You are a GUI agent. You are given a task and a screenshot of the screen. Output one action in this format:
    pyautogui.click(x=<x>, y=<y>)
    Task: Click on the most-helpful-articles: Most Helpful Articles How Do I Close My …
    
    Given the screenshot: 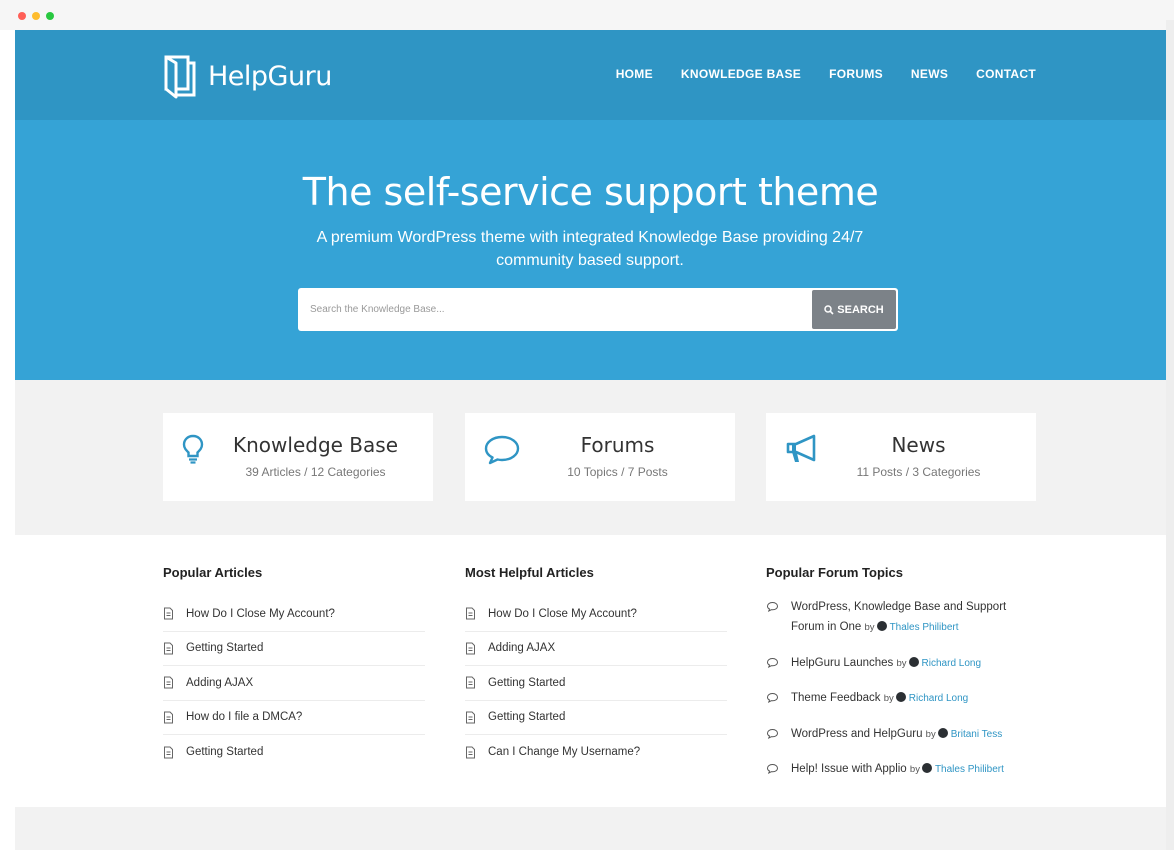 What is the action you would take?
    pyautogui.click(x=596, y=667)
    